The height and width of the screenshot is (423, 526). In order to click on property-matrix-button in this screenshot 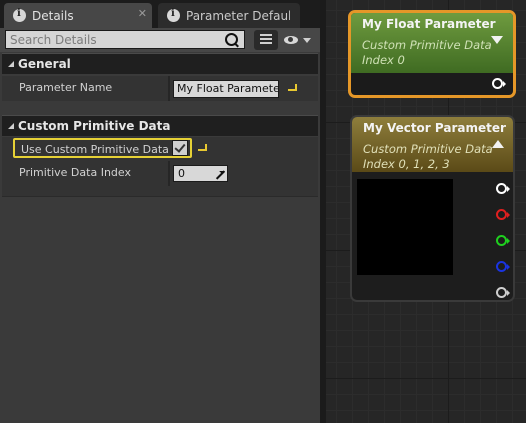, I will do `click(266, 40)`.